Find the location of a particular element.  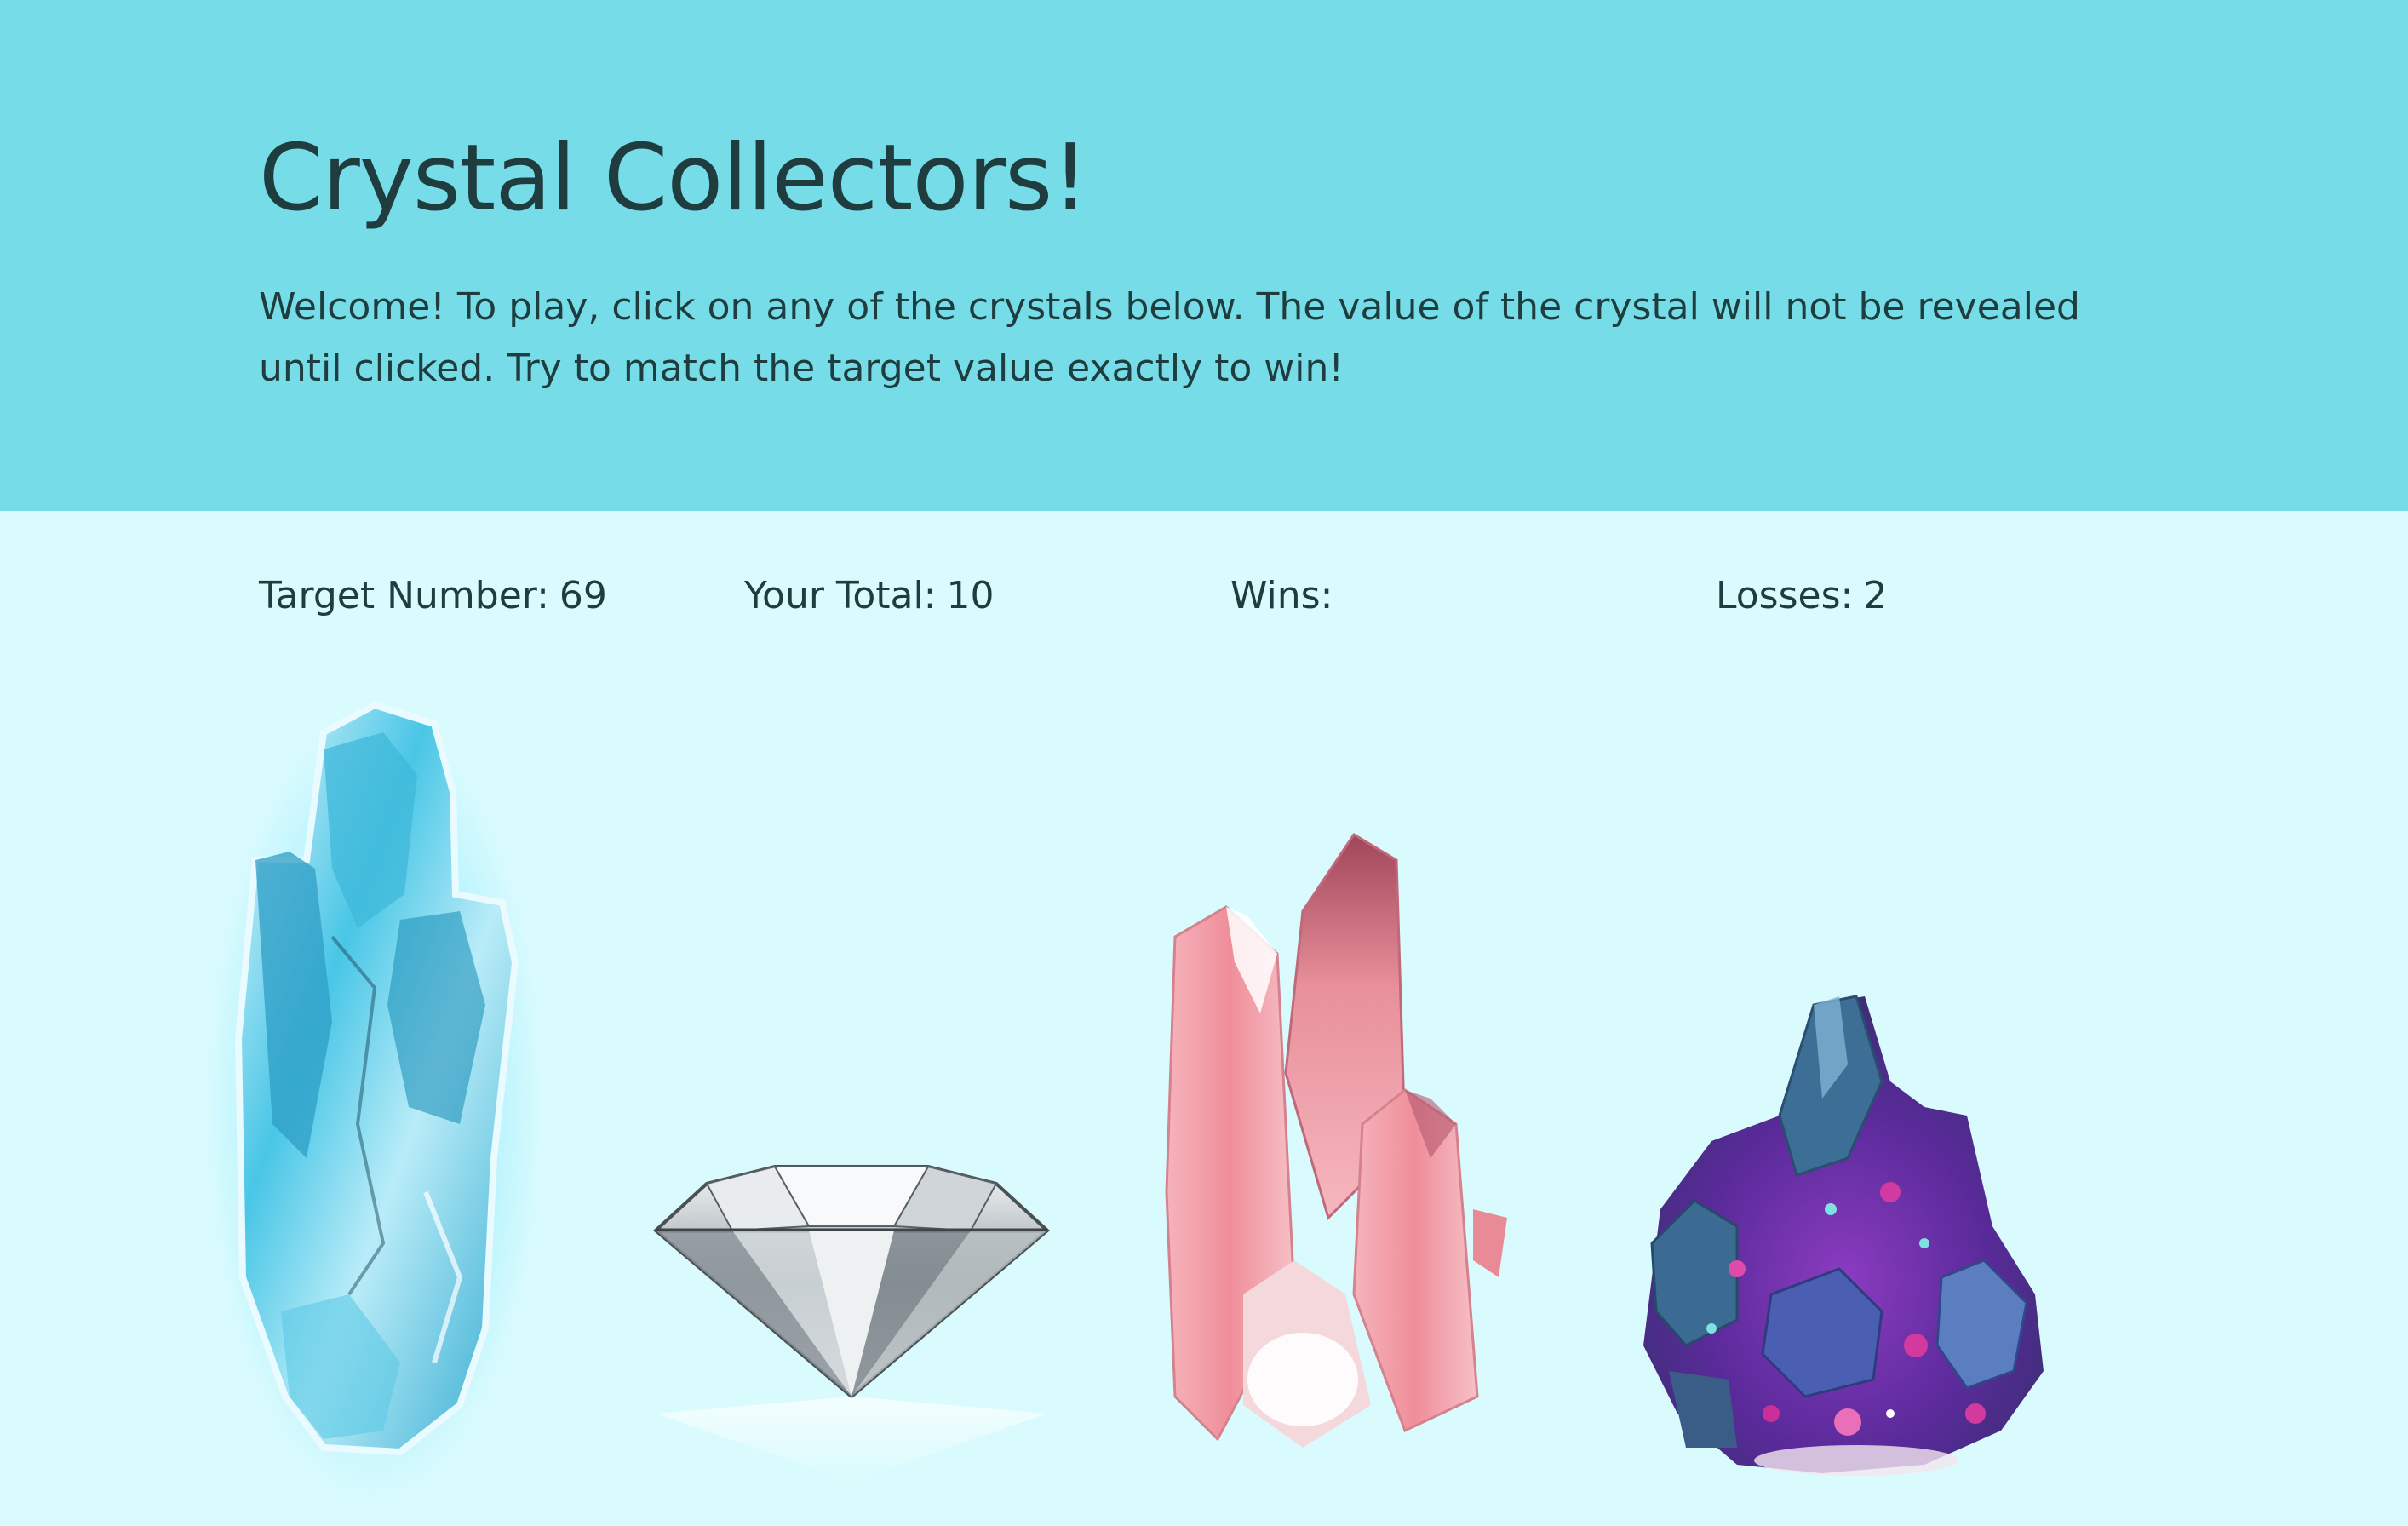

crystal-button-blue is located at coordinates (374, 1090).